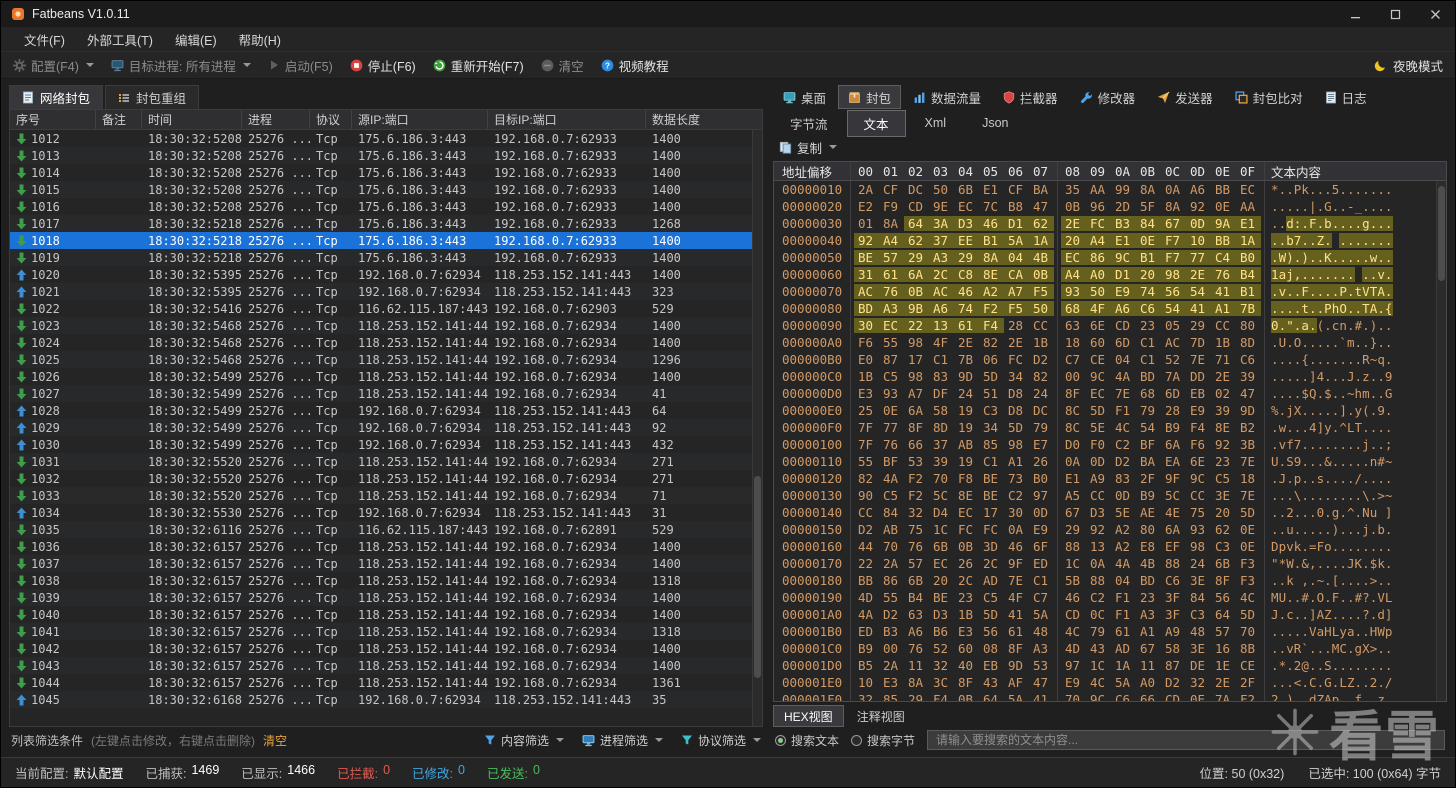  I want to click on hex-byte: 06, so click(991, 359).